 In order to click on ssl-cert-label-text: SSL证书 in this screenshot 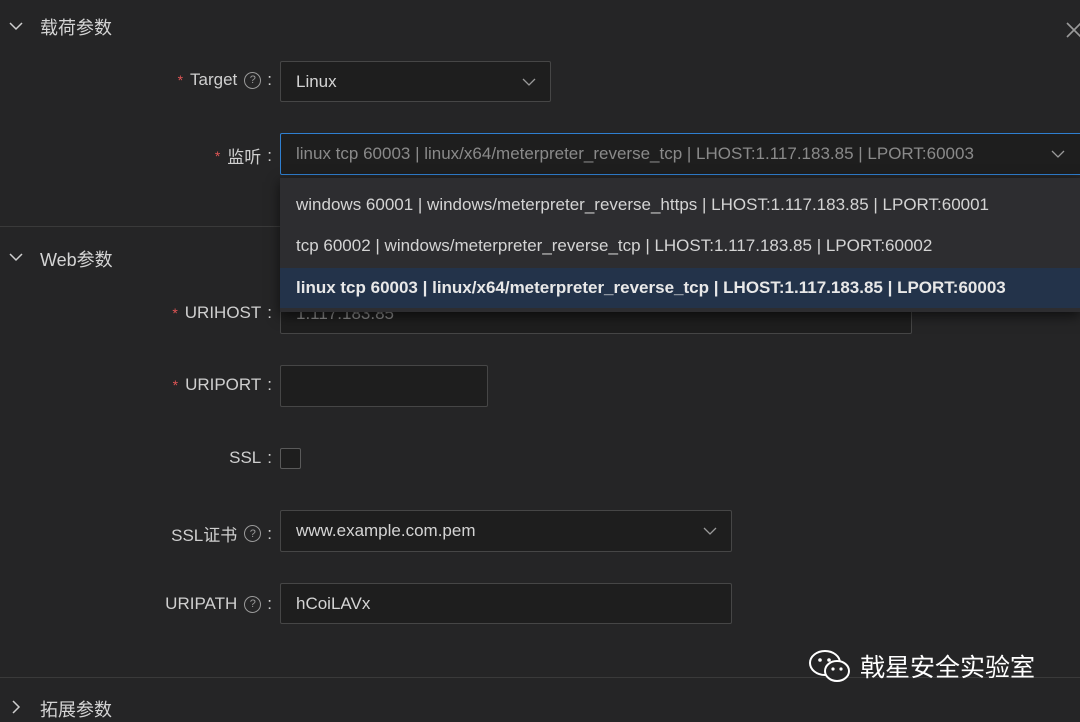, I will do `click(204, 535)`.